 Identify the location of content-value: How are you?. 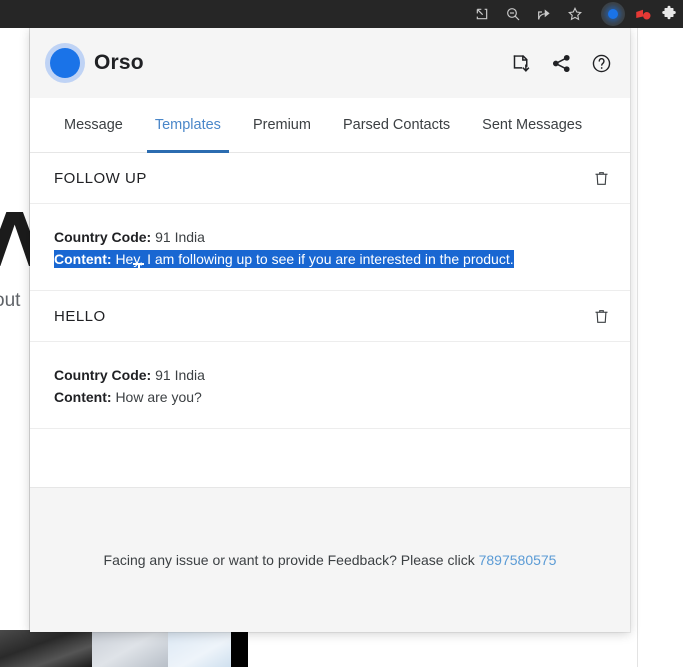
(158, 397).